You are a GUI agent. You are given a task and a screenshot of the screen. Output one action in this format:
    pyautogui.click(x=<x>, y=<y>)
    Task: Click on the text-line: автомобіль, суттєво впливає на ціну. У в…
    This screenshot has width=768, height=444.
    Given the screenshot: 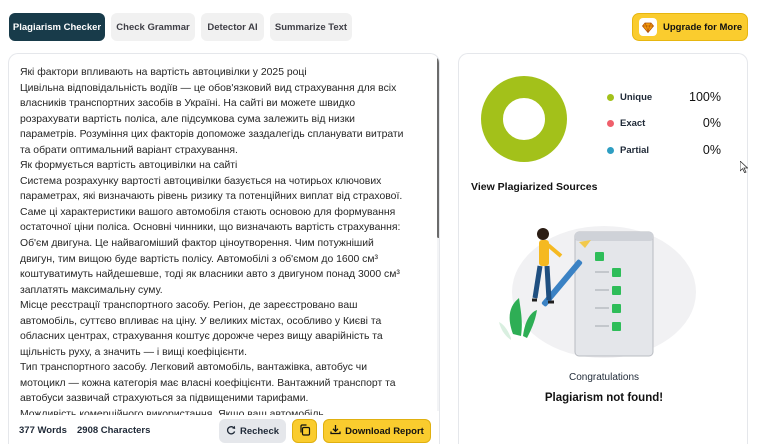 What is the action you would take?
    pyautogui.click(x=201, y=321)
    